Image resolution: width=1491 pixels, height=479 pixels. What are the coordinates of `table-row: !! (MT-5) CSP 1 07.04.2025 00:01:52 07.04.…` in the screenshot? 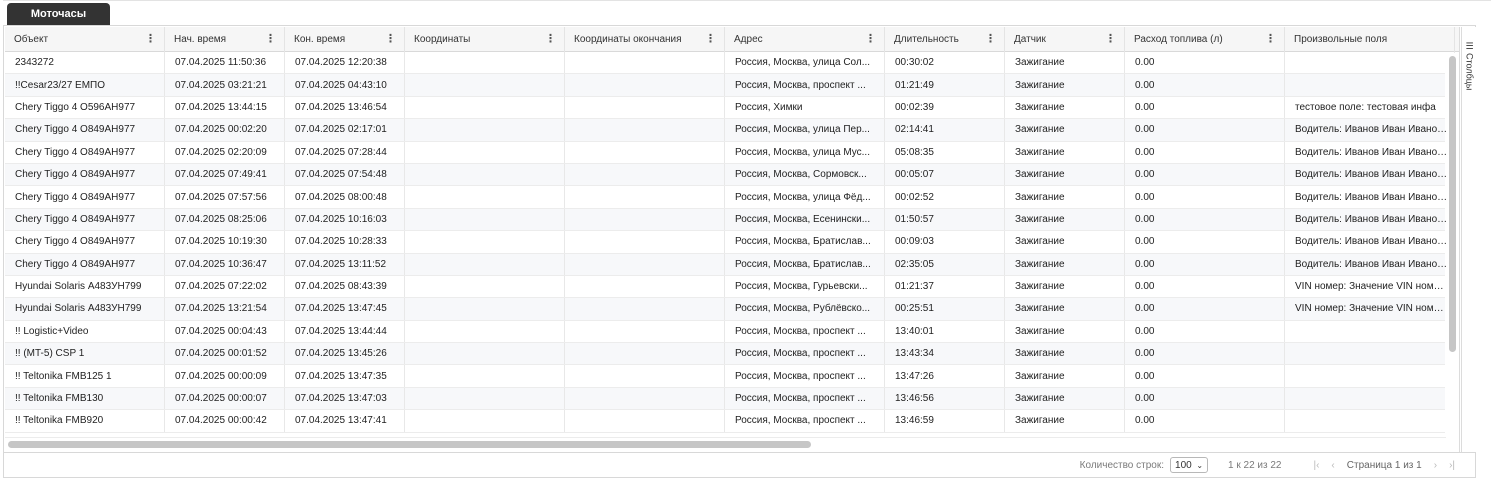 It's located at (730, 354).